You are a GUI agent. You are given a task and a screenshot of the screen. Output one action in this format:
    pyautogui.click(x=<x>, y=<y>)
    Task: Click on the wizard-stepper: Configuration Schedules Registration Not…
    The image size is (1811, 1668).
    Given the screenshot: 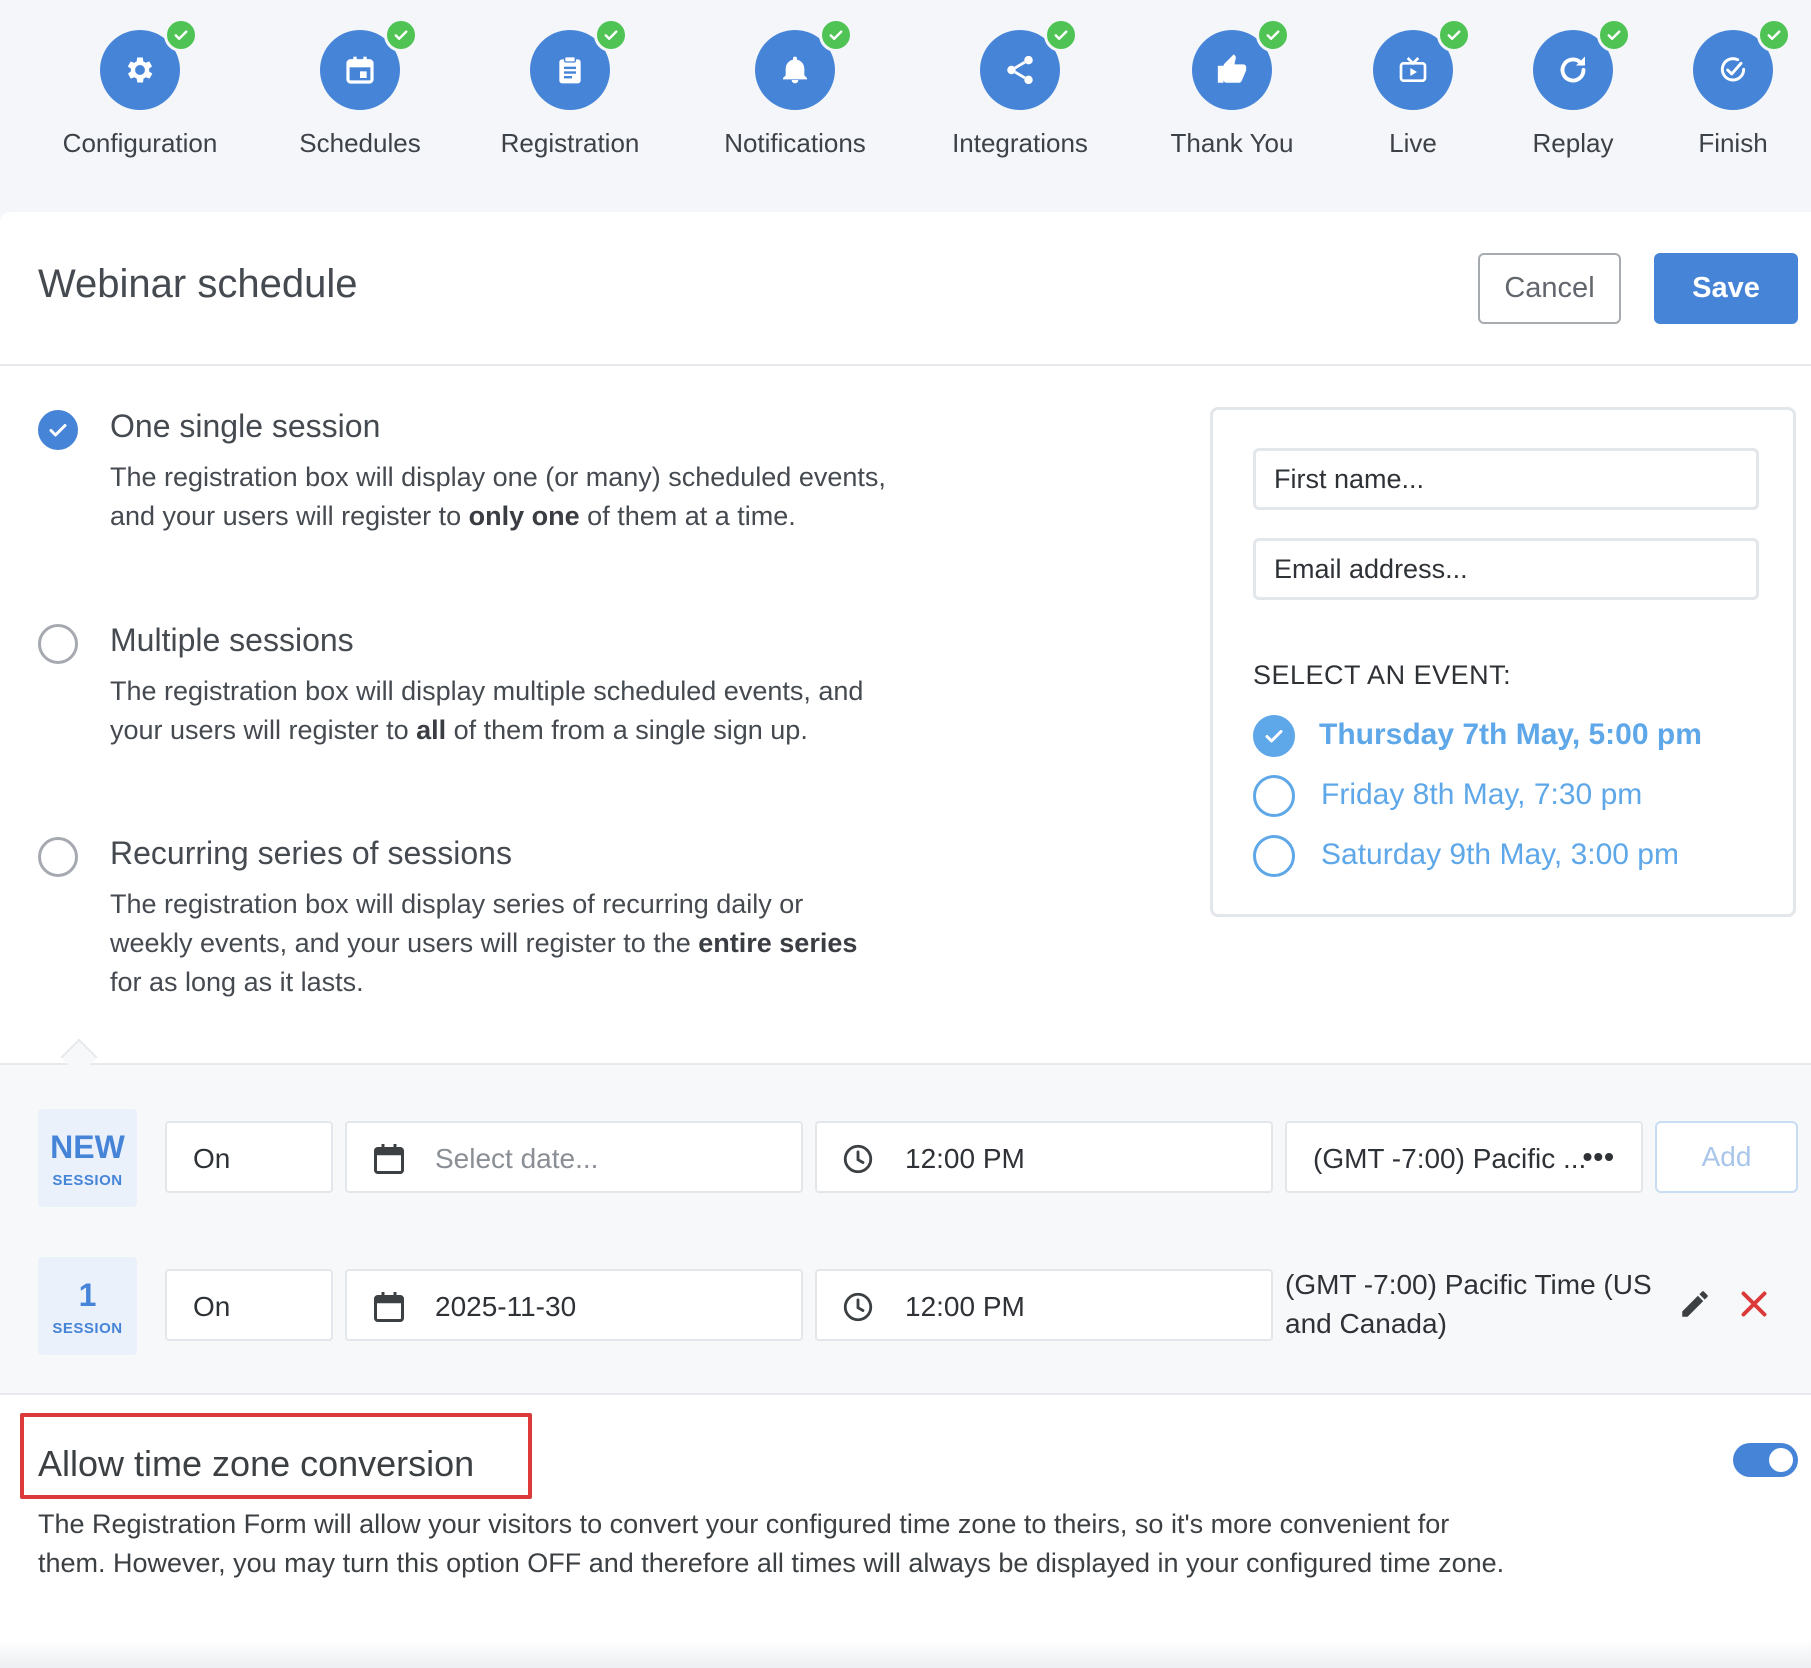 What is the action you would take?
    pyautogui.click(x=905, y=102)
    